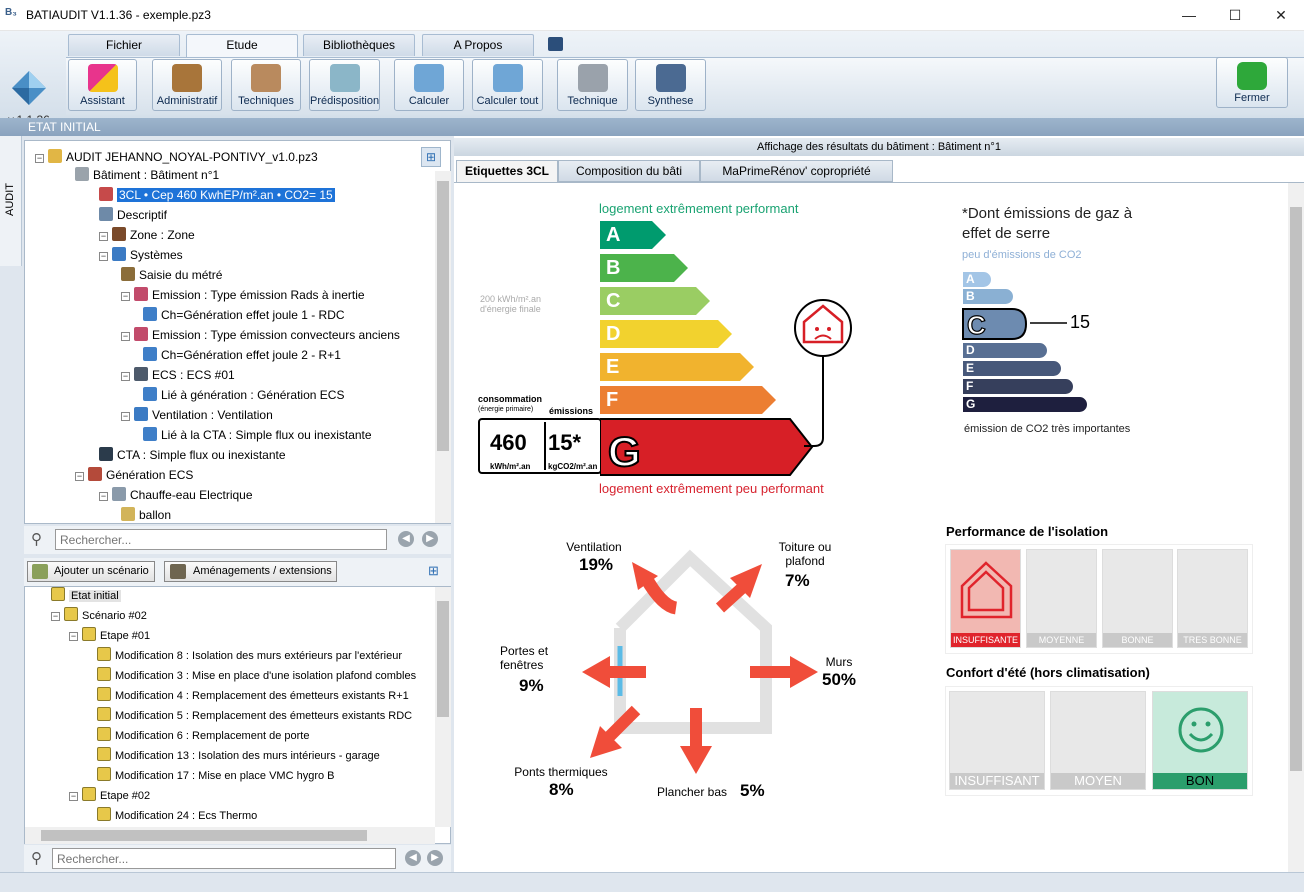  I want to click on tree-node: − Chauffe-eau Electrique, so click(176, 495).